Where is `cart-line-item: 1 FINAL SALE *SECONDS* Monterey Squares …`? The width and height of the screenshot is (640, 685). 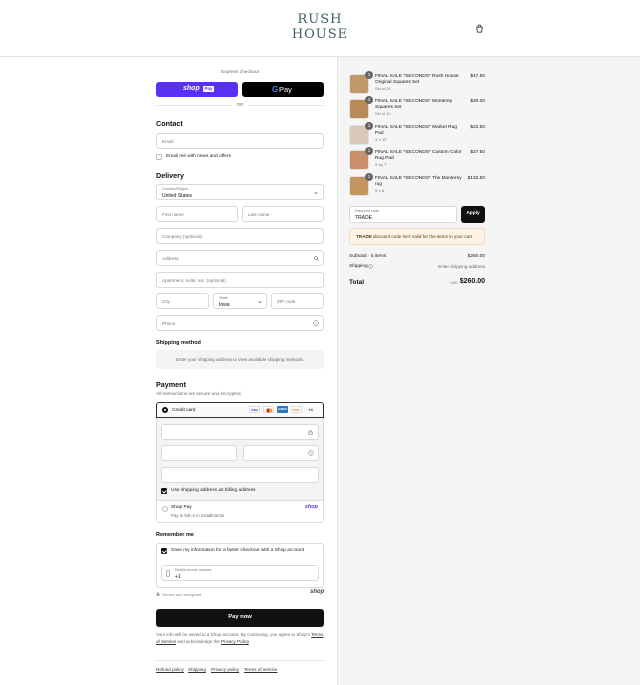
cart-line-item: 1 FINAL SALE *SECONDS* Monterey Squares … is located at coordinates (417, 108).